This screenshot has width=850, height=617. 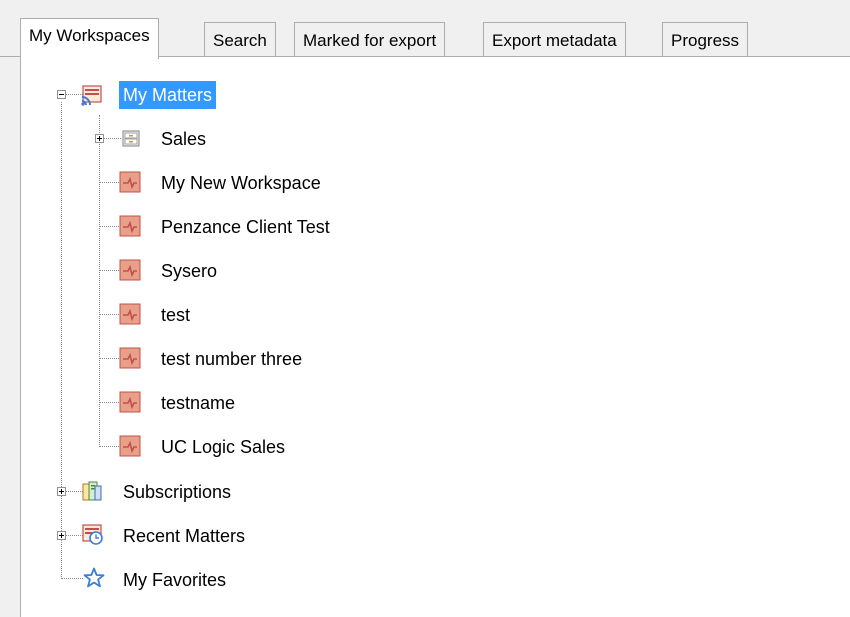 I want to click on recent-matters-icon, so click(x=92, y=534).